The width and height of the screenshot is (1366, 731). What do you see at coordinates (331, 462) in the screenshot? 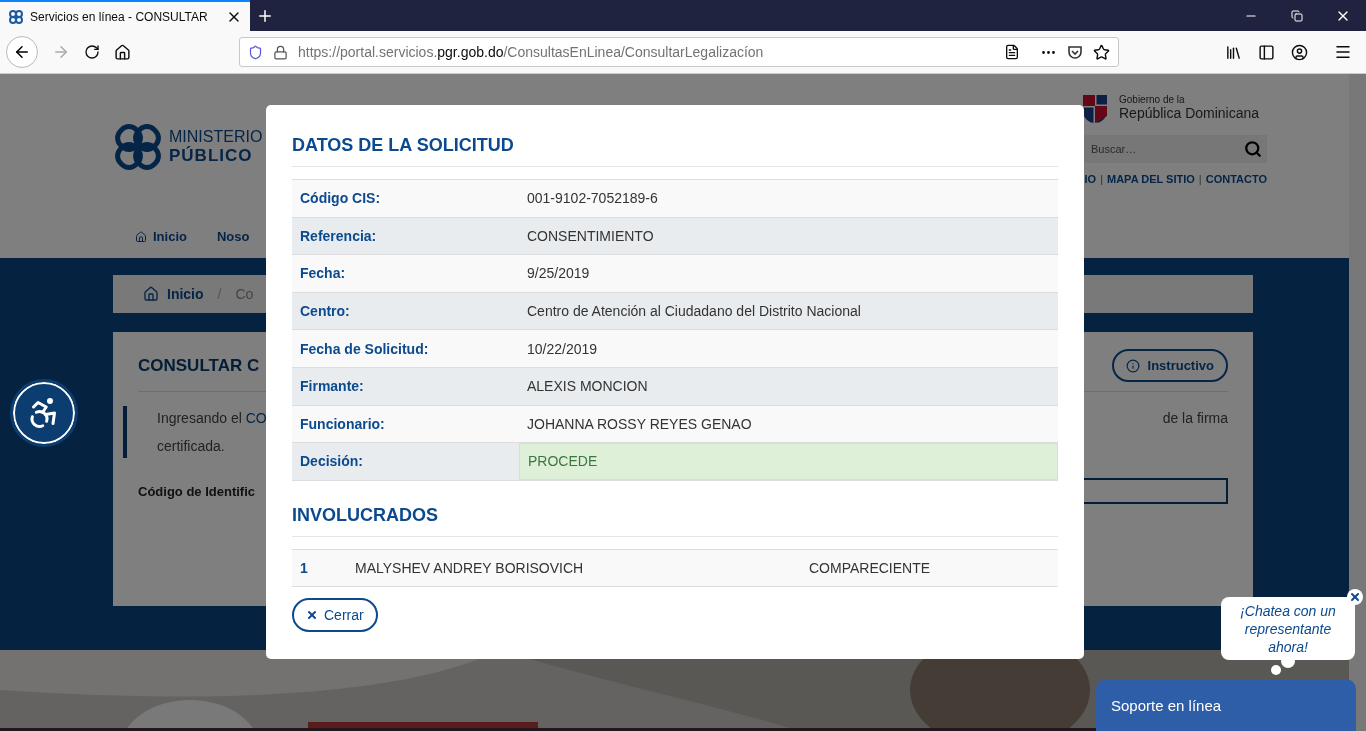
I see `table-cell-text: Decisión:` at bounding box center [331, 462].